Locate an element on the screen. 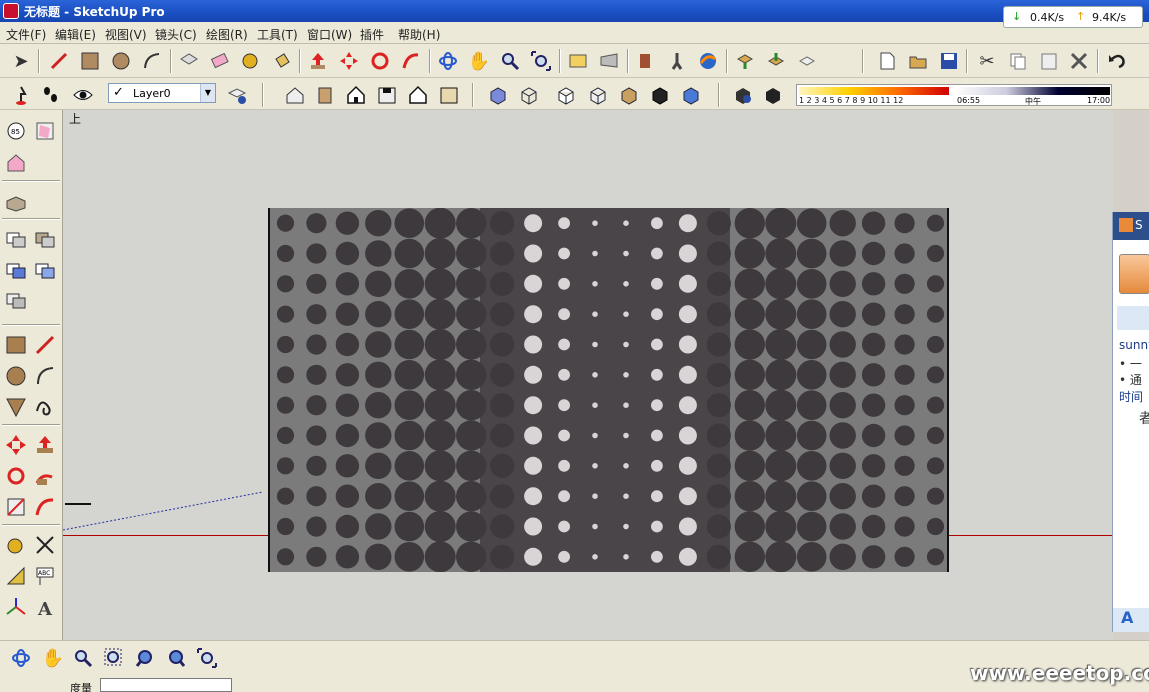 Image resolution: width=1149 pixels, height=692 pixels. protractor-tool-icon is located at coordinates (16, 576).